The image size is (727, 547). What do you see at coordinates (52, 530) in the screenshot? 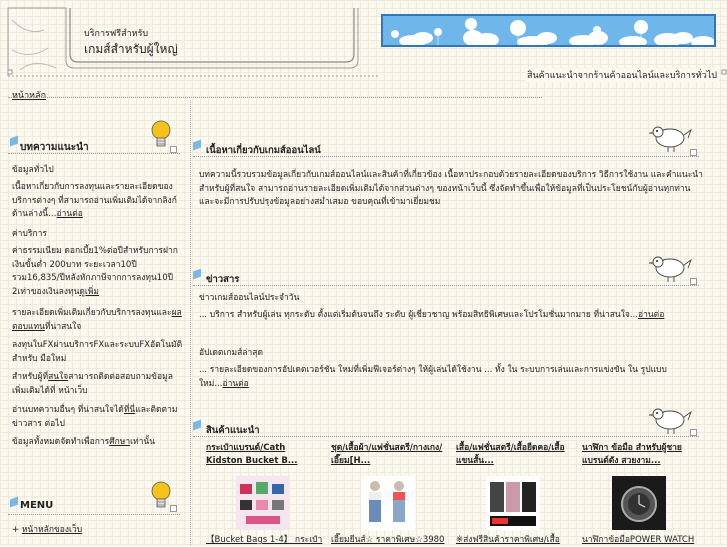
I see `menu-item-label: หน้าหลักของเว็บ` at bounding box center [52, 530].